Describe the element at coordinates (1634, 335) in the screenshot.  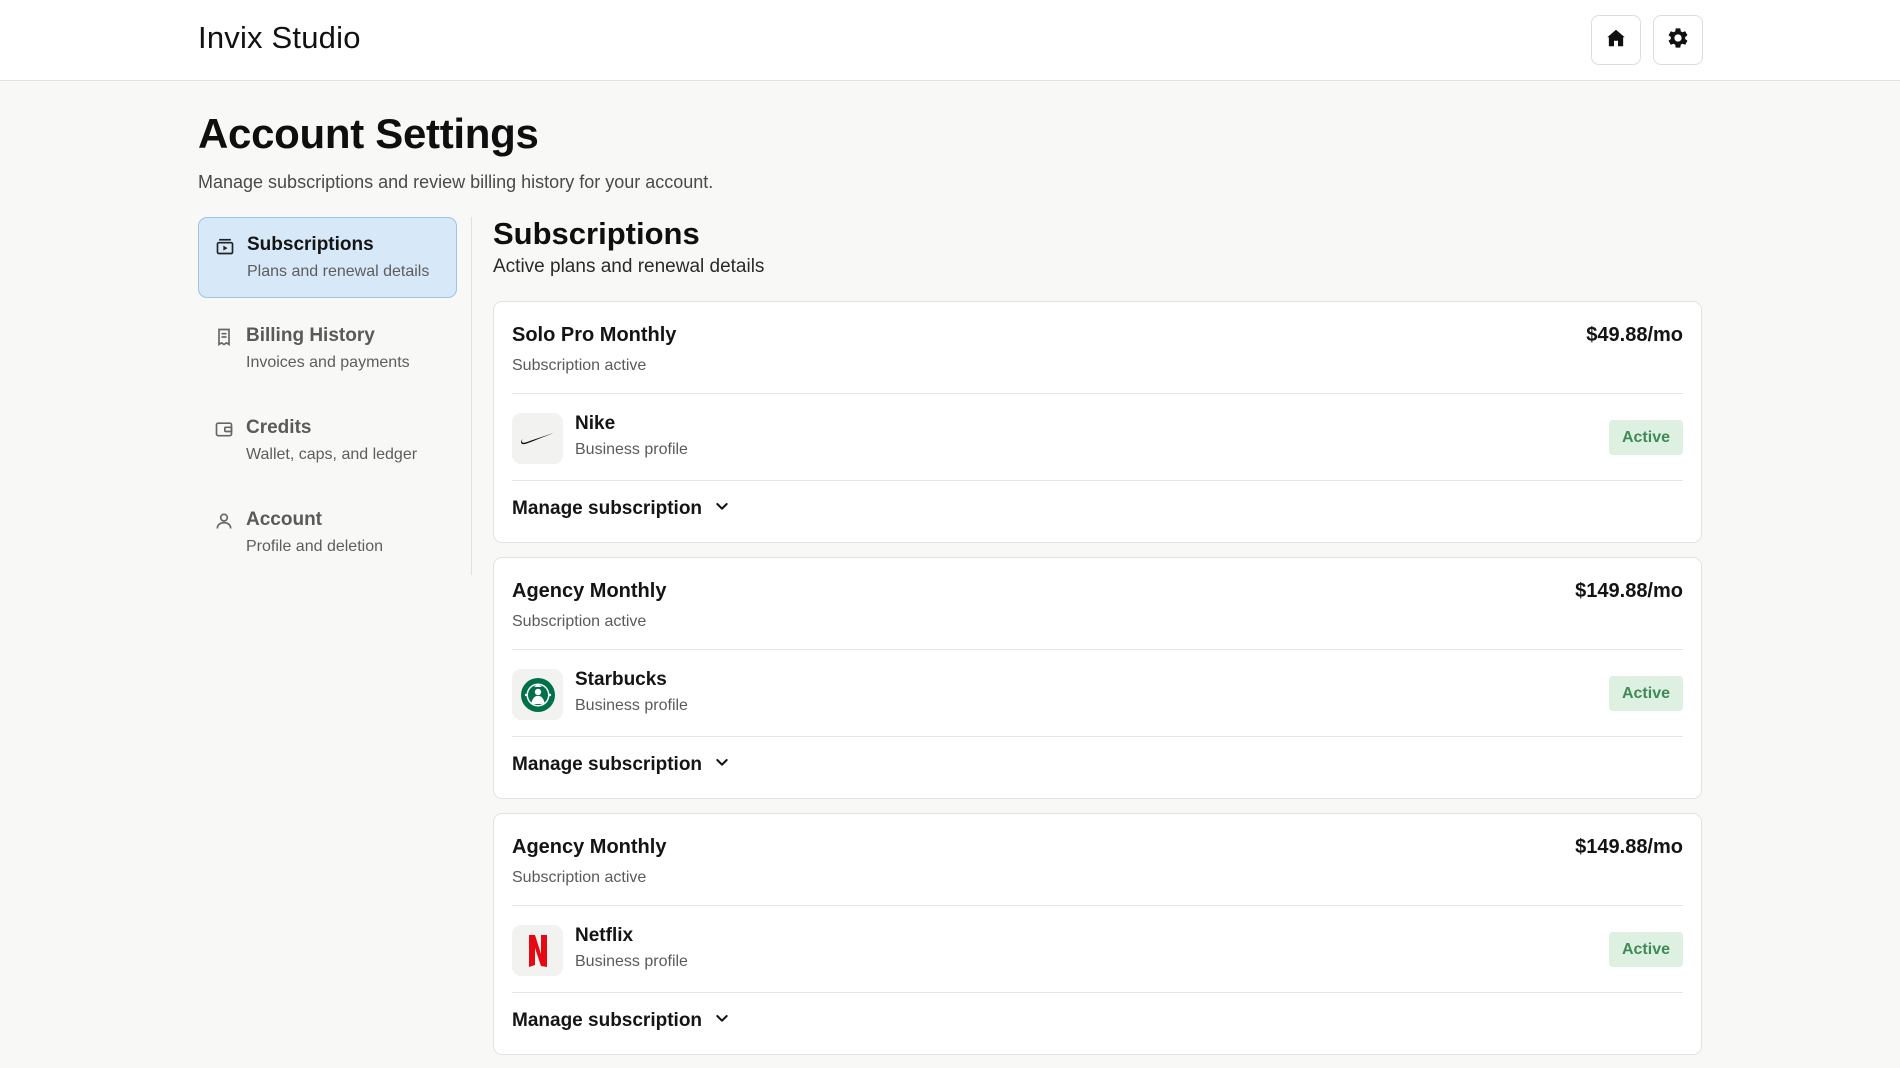
I see `plan-price: $49.88/mo` at that location.